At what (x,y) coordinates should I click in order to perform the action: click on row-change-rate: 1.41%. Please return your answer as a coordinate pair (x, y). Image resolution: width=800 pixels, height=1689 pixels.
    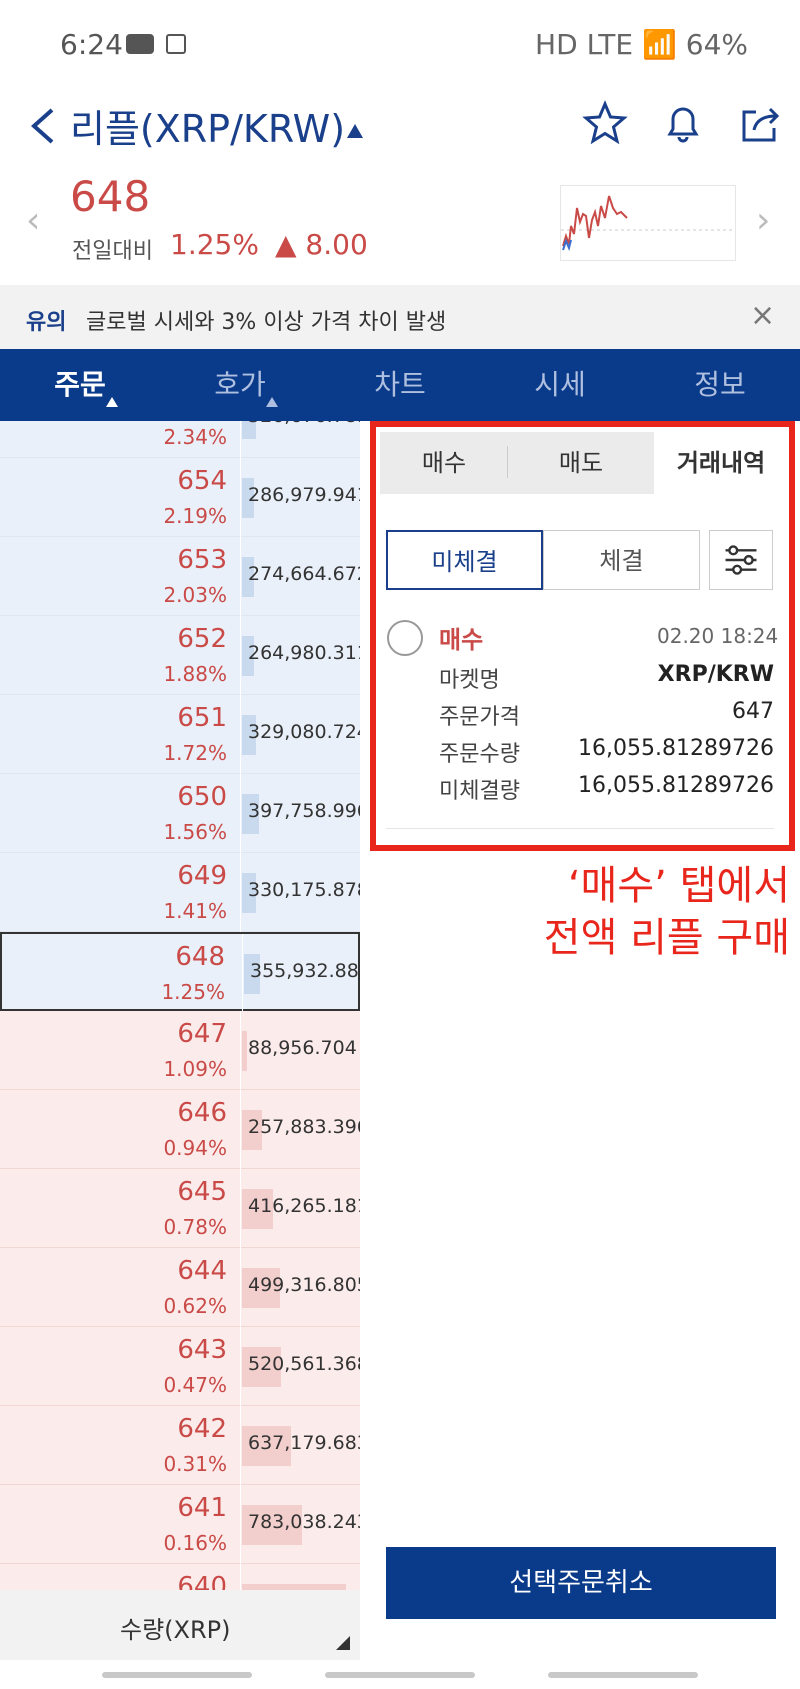
    Looking at the image, I should click on (195, 911).